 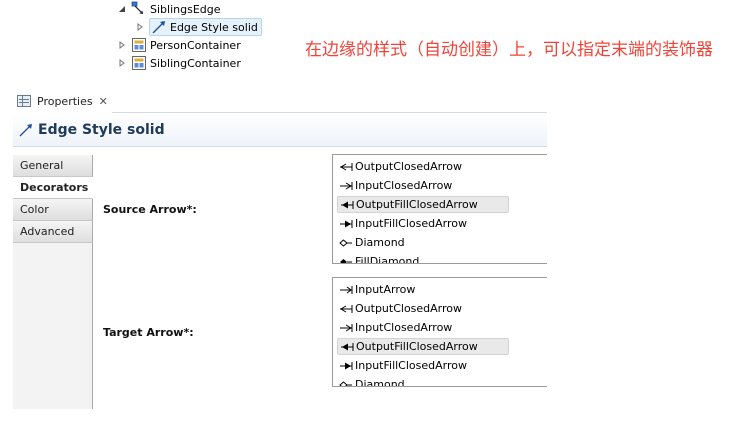 I want to click on properties-view-tab: Properties ✕, so click(x=62, y=101).